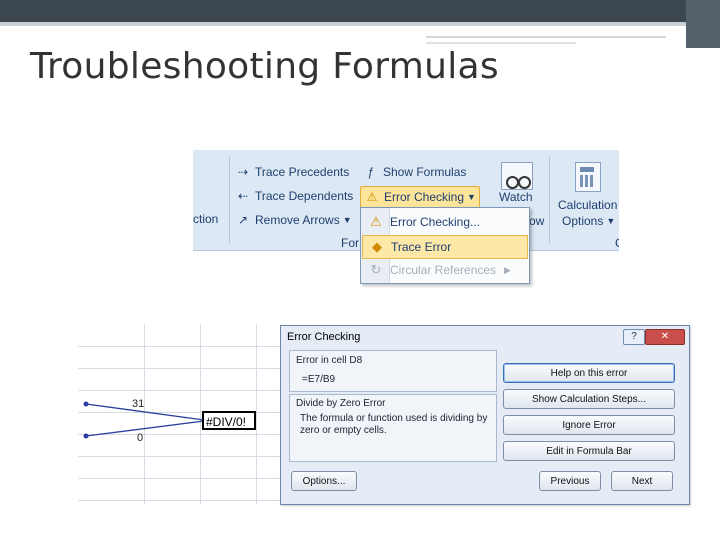 This screenshot has width=720, height=540. Describe the element at coordinates (665, 337) in the screenshot. I see `close-icon: ✕` at that location.